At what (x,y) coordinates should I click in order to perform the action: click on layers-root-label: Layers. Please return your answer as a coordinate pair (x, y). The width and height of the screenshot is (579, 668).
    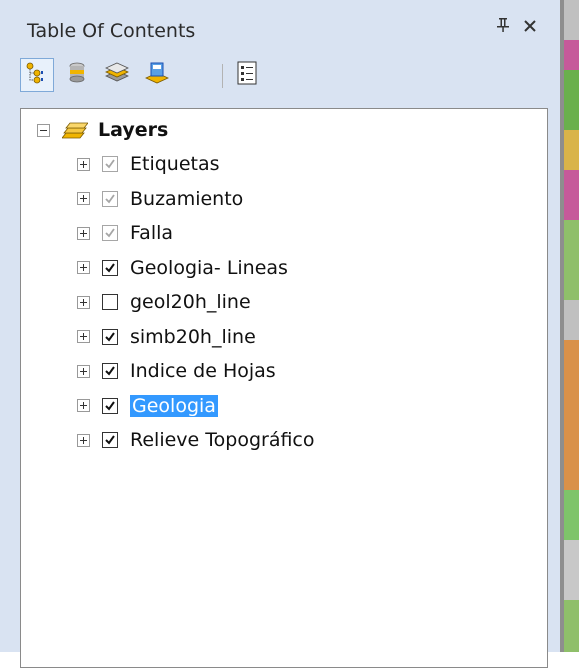
    Looking at the image, I should click on (133, 130).